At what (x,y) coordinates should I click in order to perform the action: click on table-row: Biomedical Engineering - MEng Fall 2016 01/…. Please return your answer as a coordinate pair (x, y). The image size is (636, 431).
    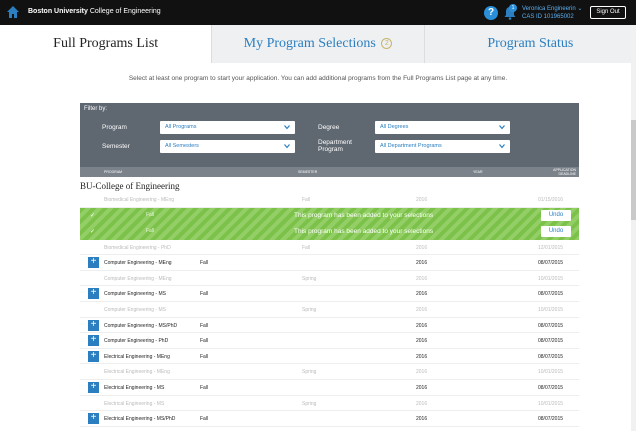
    Looking at the image, I should click on (329, 200).